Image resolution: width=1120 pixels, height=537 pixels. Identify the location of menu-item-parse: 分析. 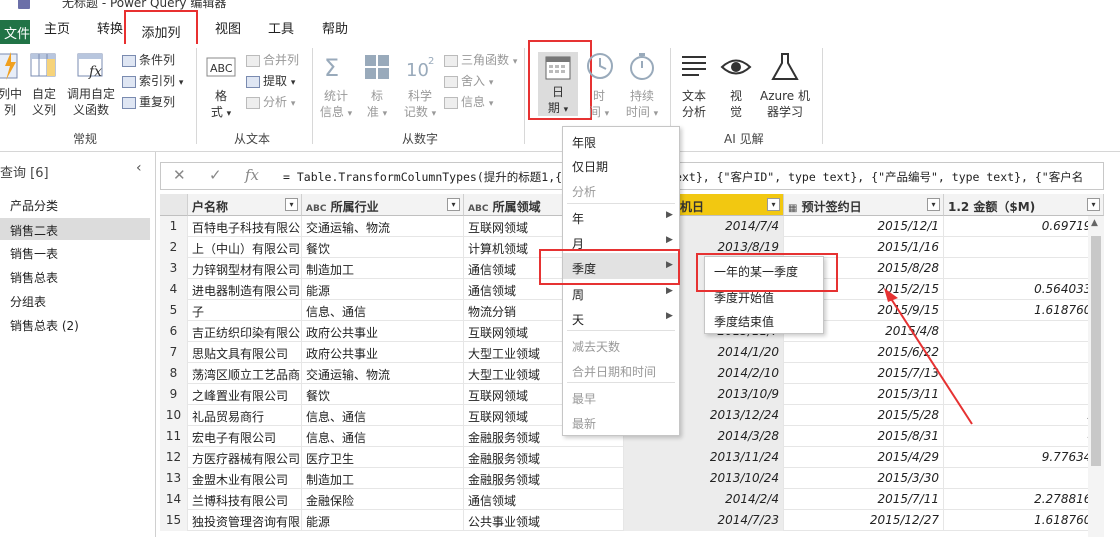
(584, 191).